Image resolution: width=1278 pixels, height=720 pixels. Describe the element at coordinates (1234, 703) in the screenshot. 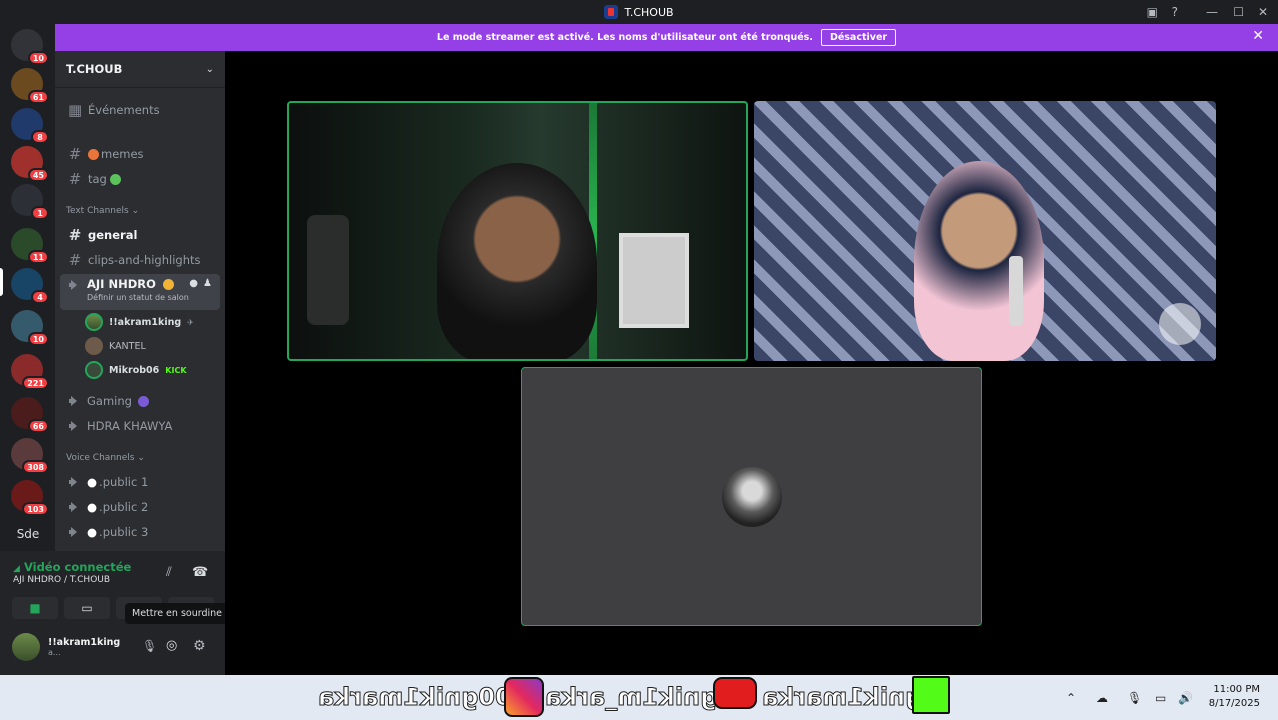

I see `clock-date: 8/17/2025` at that location.